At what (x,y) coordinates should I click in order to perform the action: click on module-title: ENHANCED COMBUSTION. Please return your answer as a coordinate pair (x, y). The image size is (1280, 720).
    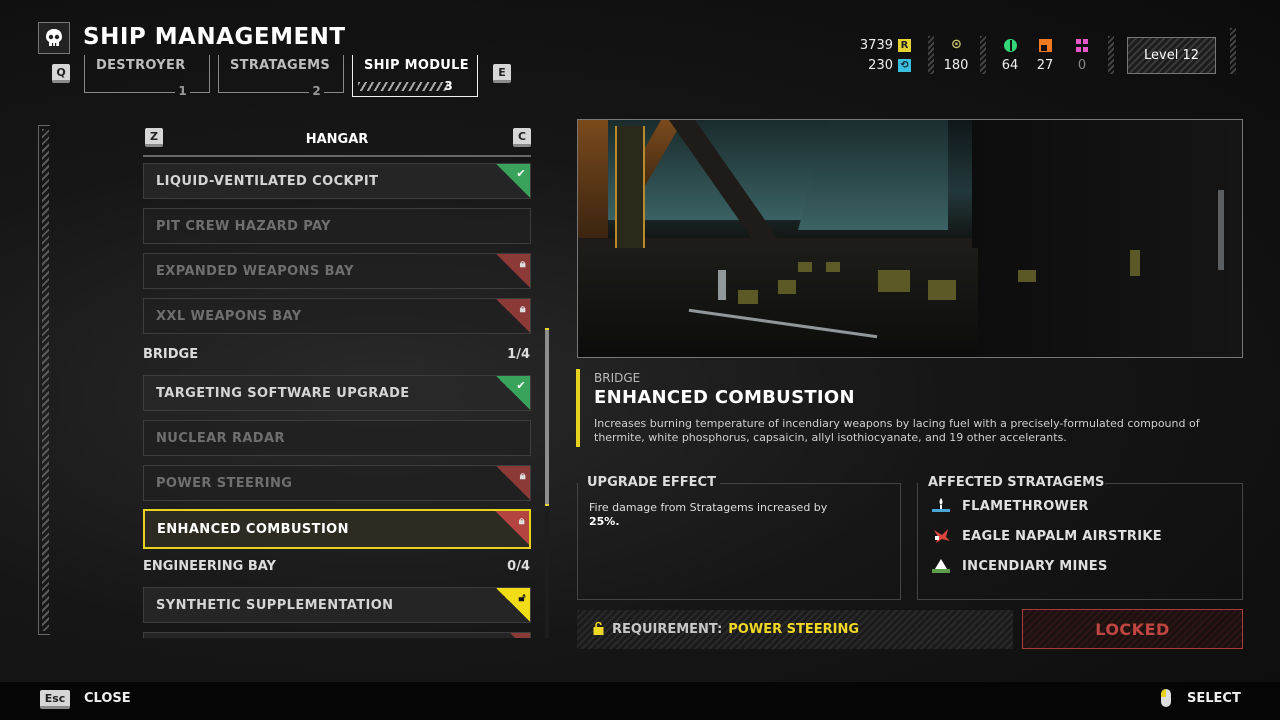
    Looking at the image, I should click on (724, 397).